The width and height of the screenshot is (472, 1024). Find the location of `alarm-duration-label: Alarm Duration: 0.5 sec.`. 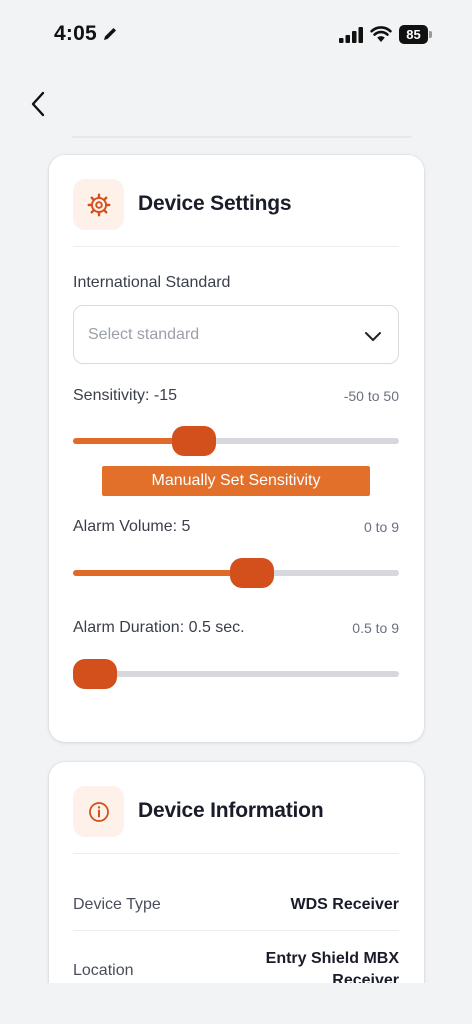

alarm-duration-label: Alarm Duration: 0.5 sec. is located at coordinates (159, 627).